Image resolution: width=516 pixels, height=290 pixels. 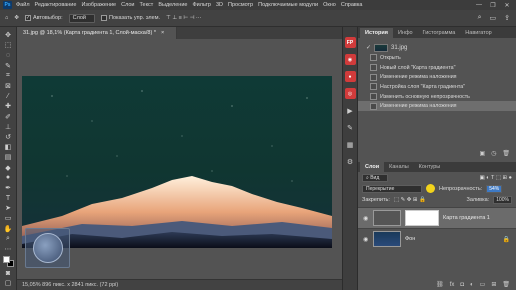 What do you see at coordinates (350, 93) in the screenshot?
I see `plugin-swirl-icon: ◎` at bounding box center [350, 93].